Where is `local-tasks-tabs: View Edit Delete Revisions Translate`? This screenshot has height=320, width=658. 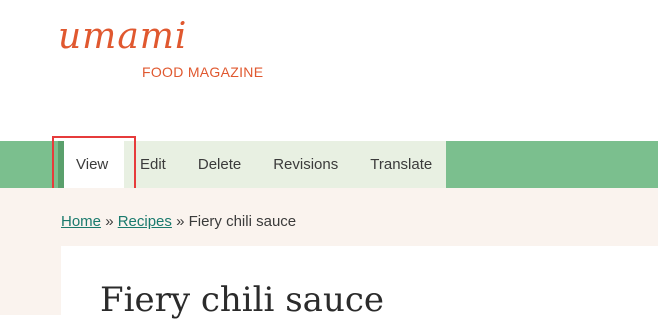 local-tasks-tabs: View Edit Delete Revisions Translate is located at coordinates (252, 164).